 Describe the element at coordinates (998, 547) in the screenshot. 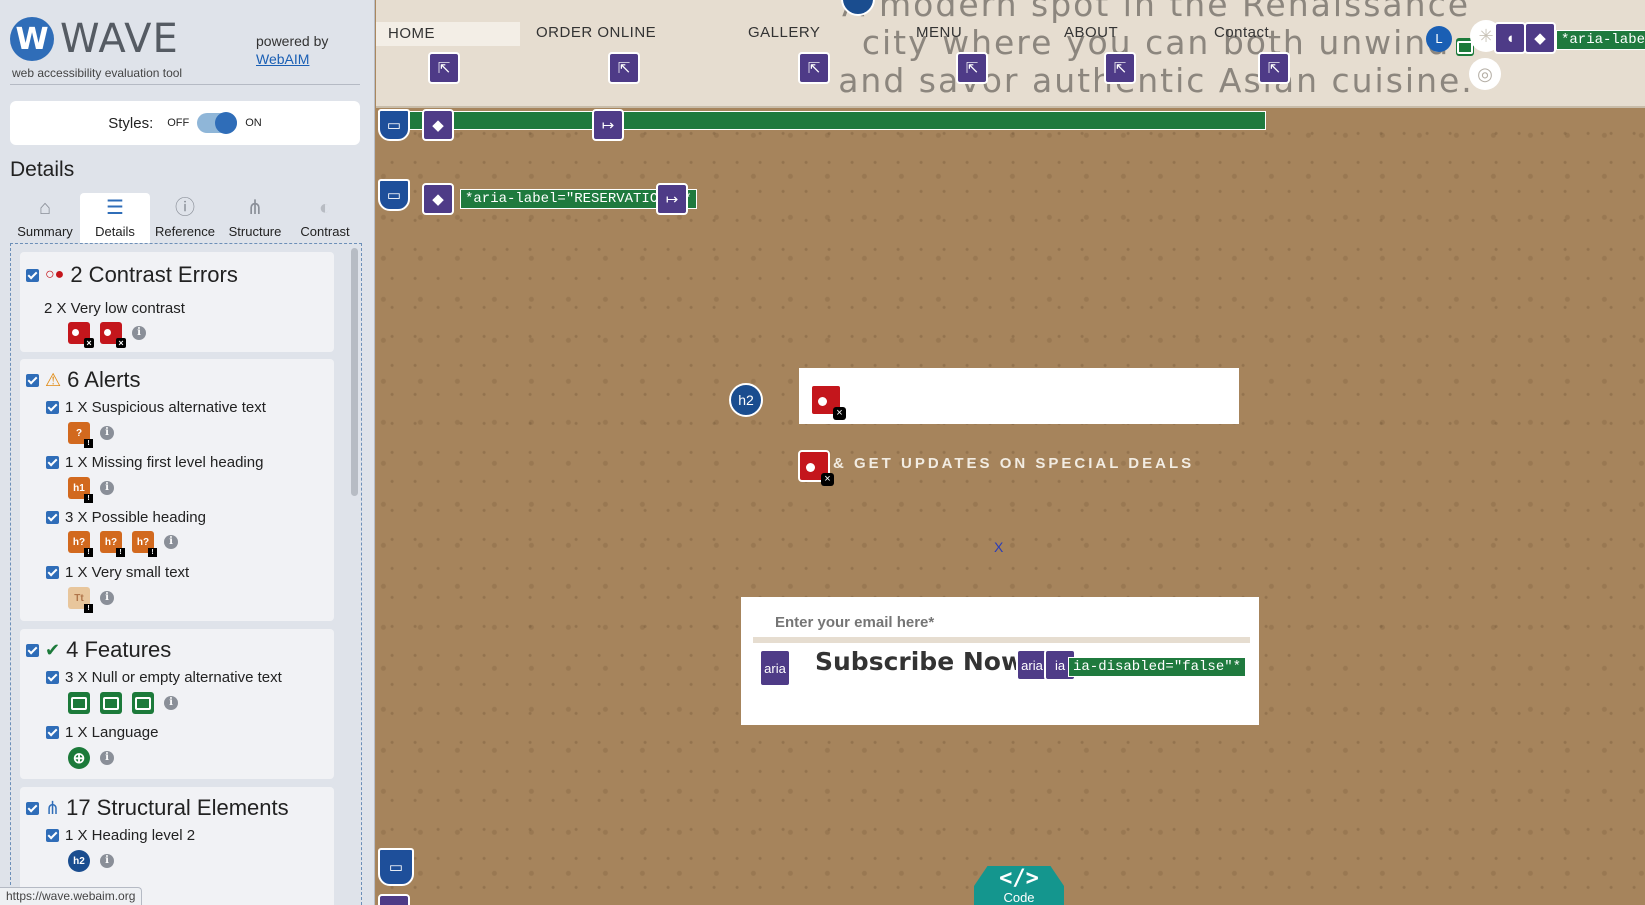

I see `close-x: X` at that location.